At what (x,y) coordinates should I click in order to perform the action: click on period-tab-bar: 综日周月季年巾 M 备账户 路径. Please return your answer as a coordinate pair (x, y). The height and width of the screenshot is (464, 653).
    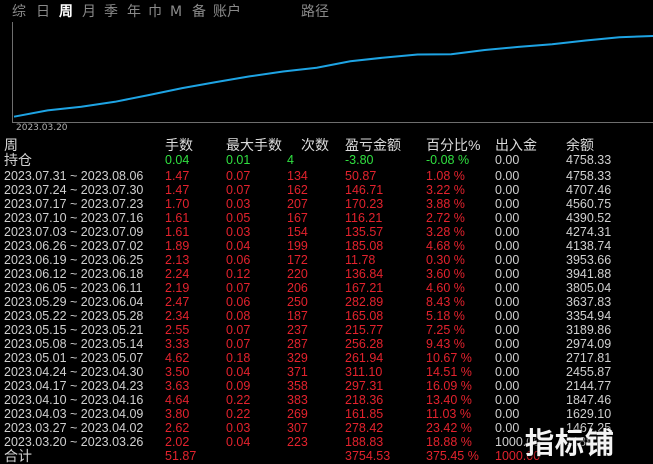
    Looking at the image, I should click on (326, 12).